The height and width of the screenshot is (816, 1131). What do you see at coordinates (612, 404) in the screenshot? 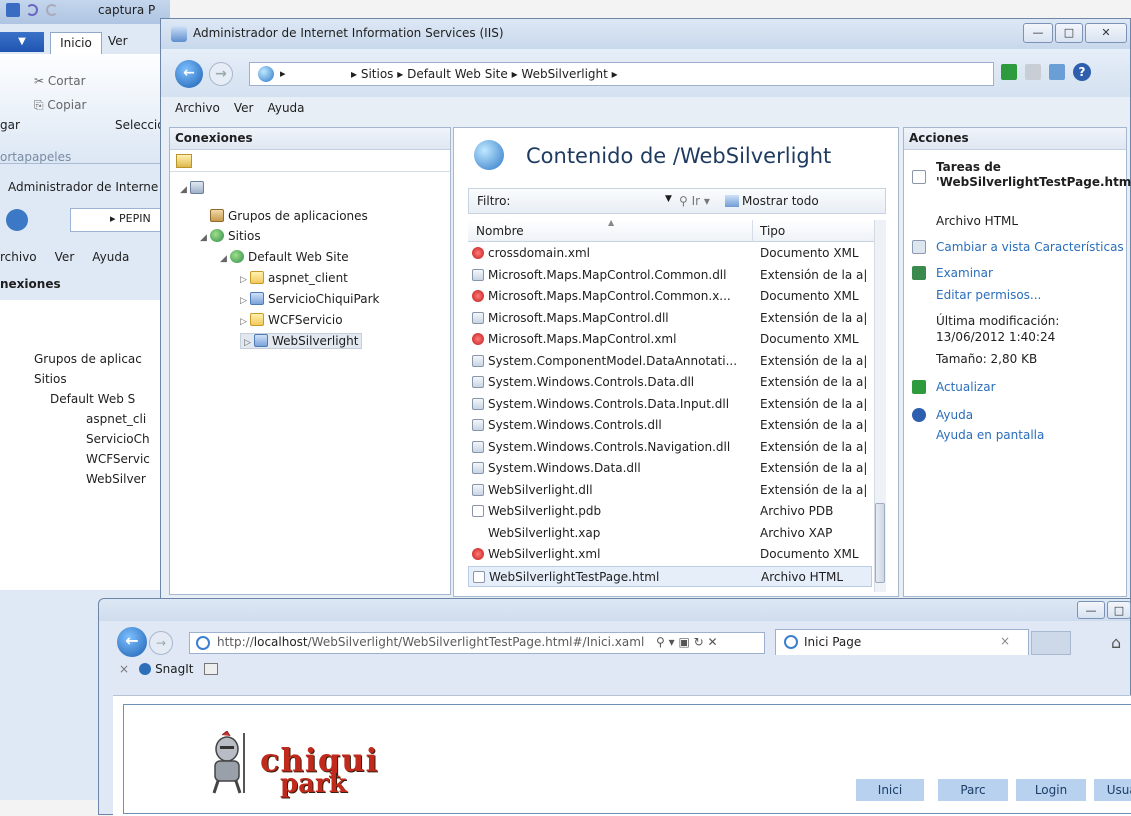
I see `file-name: System.Windows.Controls.Data.Input.dll` at bounding box center [612, 404].